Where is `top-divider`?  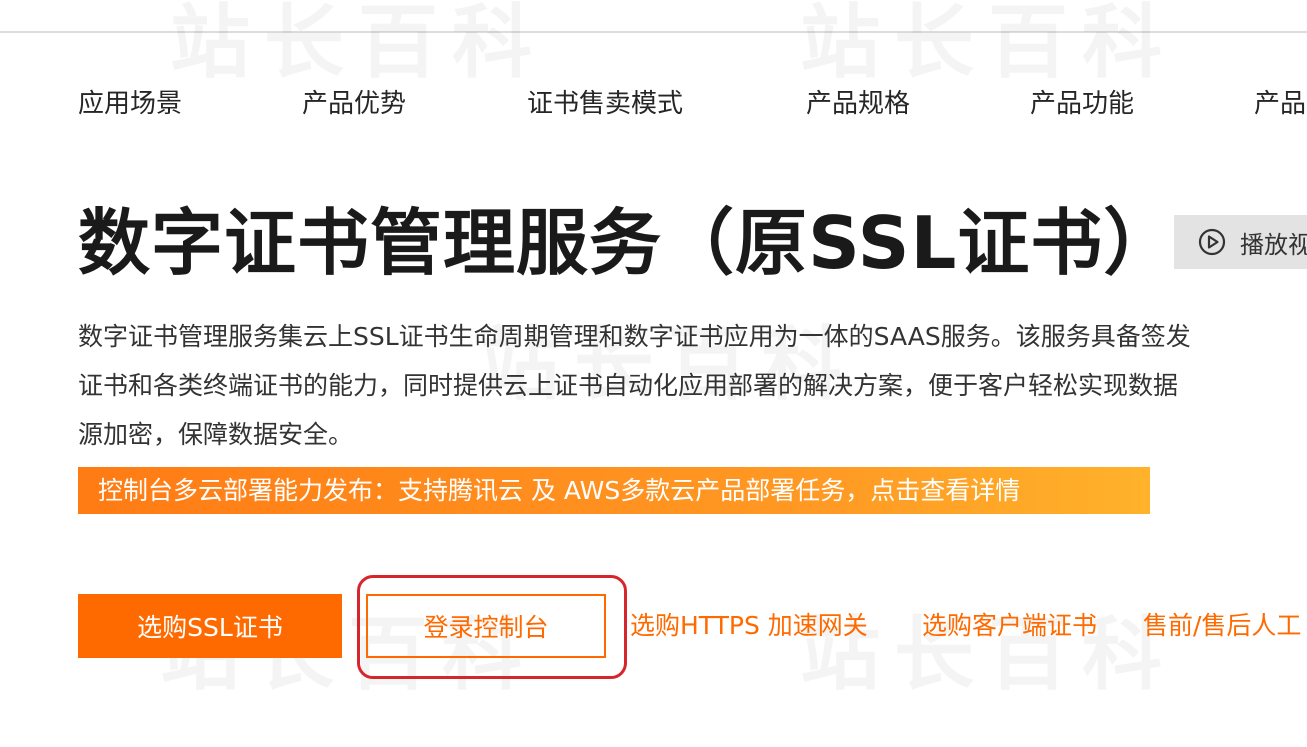 top-divider is located at coordinates (653, 32).